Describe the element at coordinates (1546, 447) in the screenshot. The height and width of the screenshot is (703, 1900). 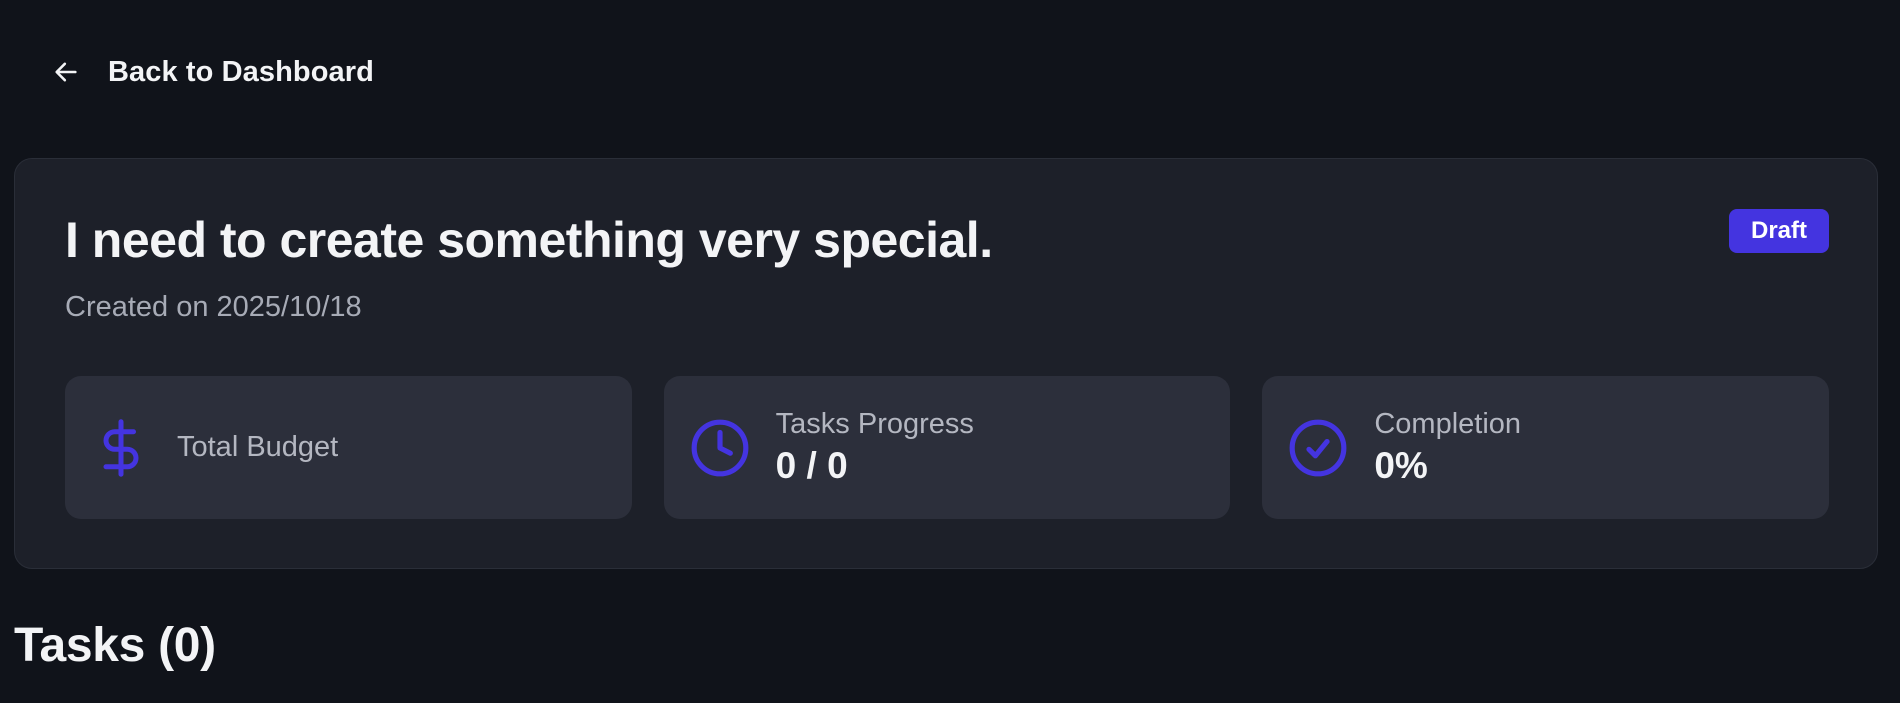
I see `stat-card-completion: Completion 0%` at that location.